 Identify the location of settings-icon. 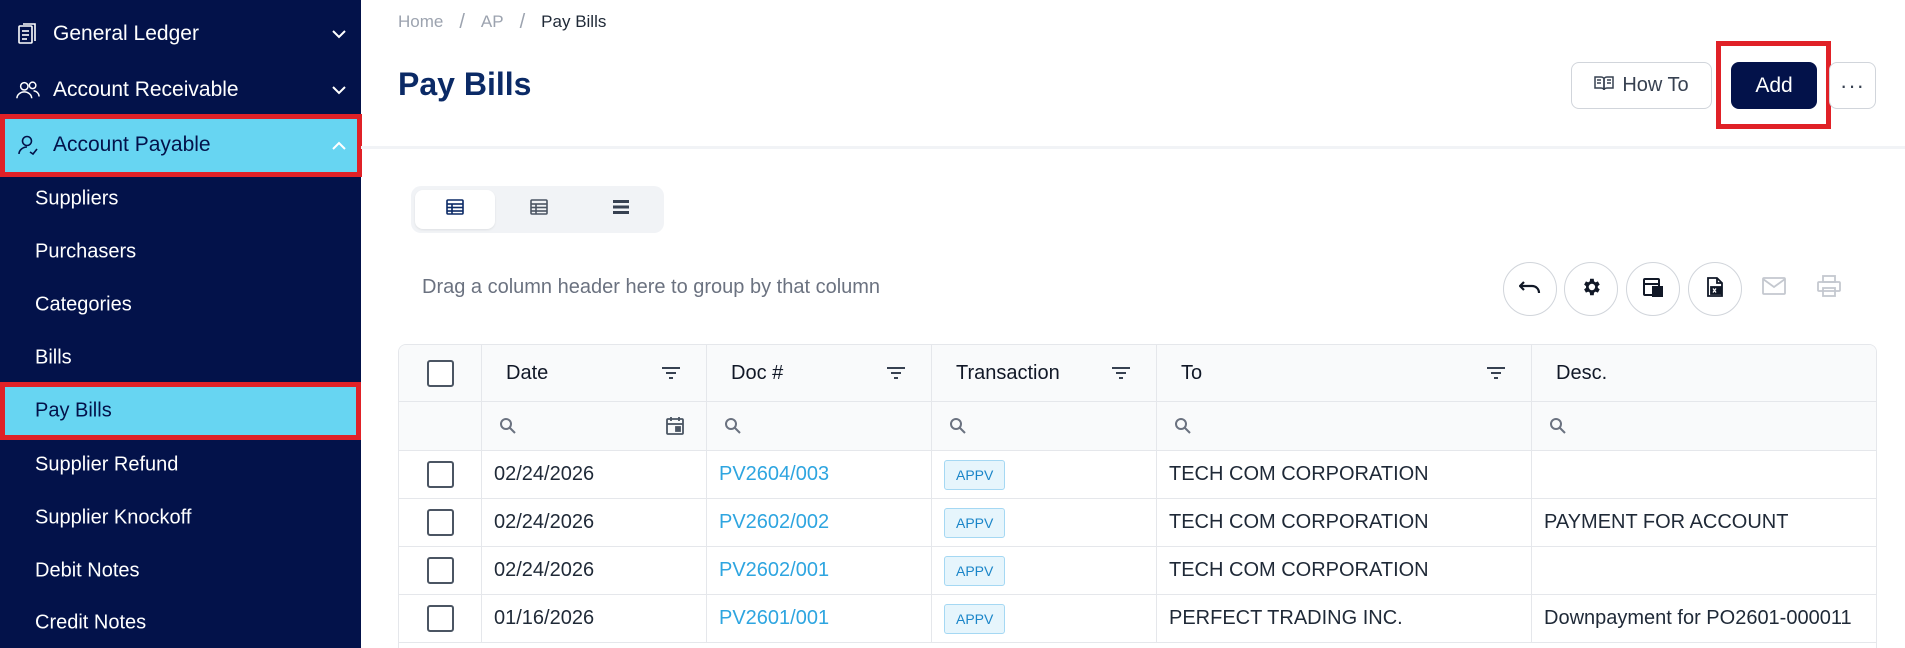
(1591, 289).